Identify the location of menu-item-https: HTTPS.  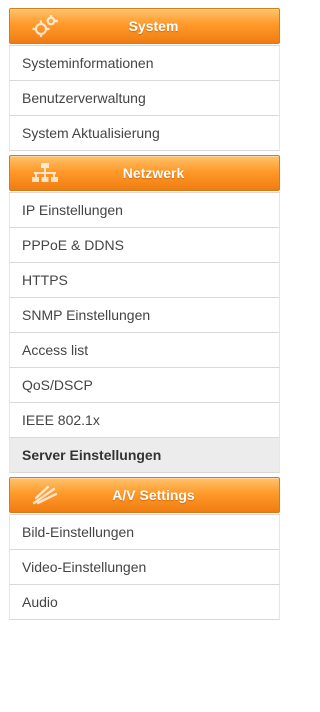
(144, 280).